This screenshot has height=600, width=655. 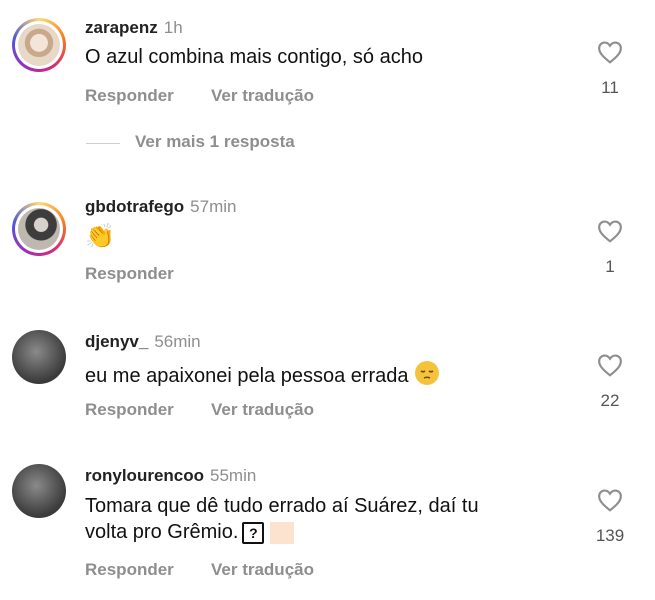 I want to click on comment-text-line-2-row: volta pro Grêmio.?, so click(x=320, y=532).